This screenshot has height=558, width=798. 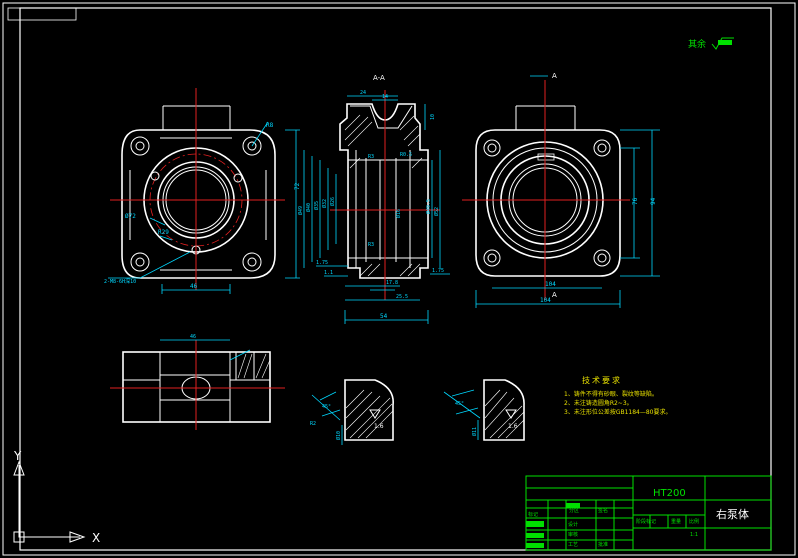 I want to click on dim-text: 54, so click(x=384, y=316).